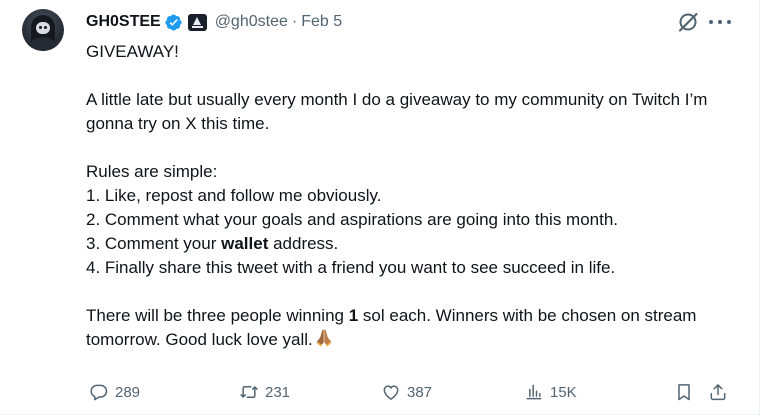  What do you see at coordinates (45, 27) in the screenshot?
I see `avatar-eye-right` at bounding box center [45, 27].